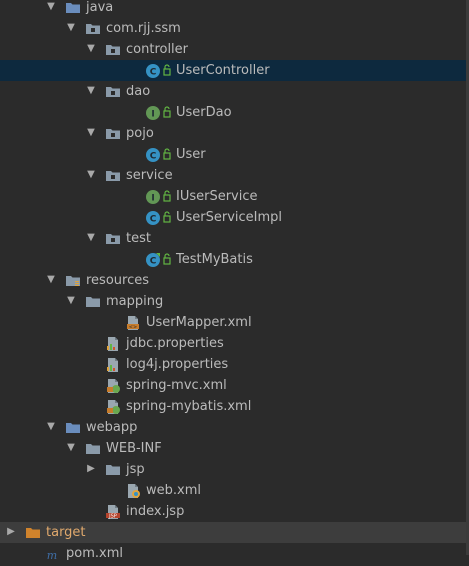 This screenshot has width=469, height=566. Describe the element at coordinates (66, 532) in the screenshot. I see `tree-item-label: target` at that location.